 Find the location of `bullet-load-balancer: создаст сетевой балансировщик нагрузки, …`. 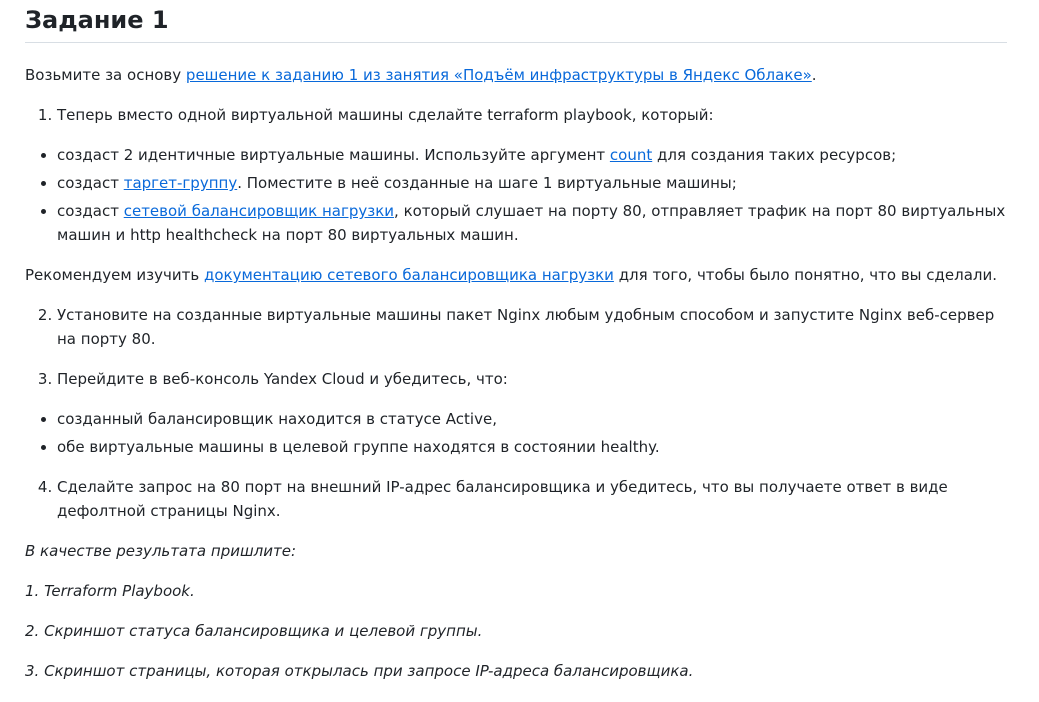

bullet-load-balancer: создаст сетевой балансировщик нагрузки, … is located at coordinates (532, 223).